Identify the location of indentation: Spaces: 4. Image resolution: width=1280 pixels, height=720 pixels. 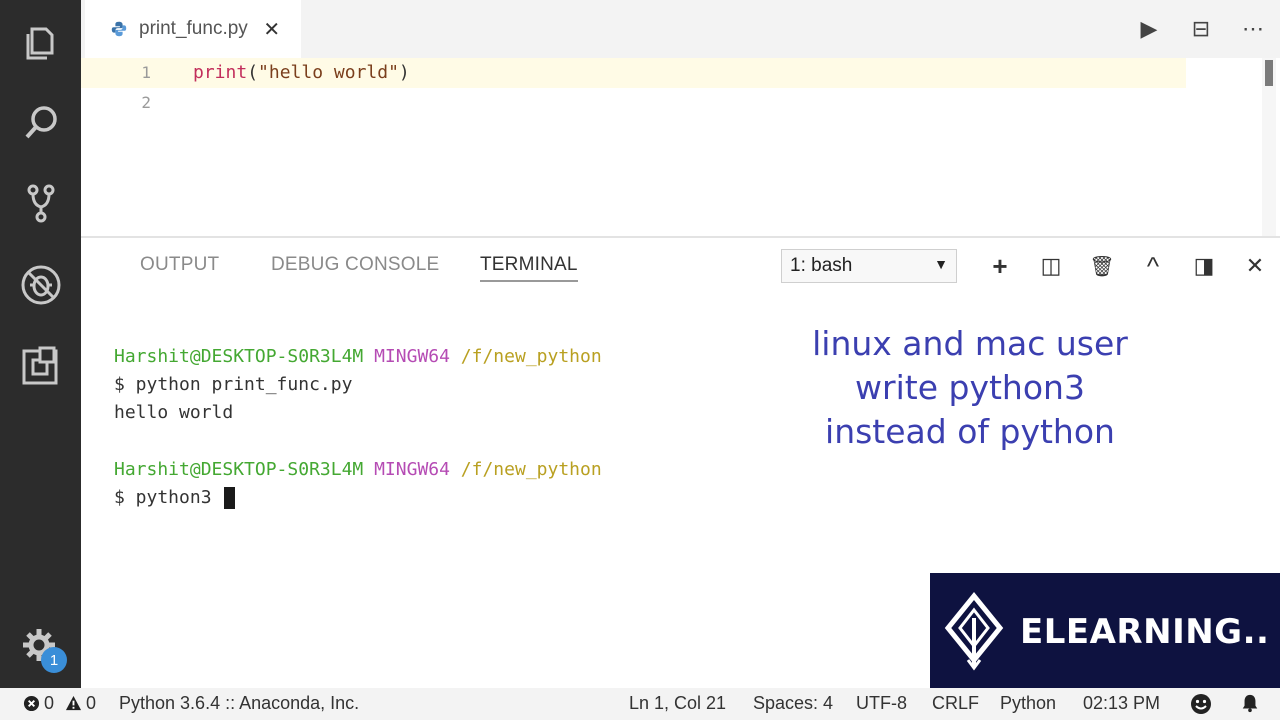
(793, 703).